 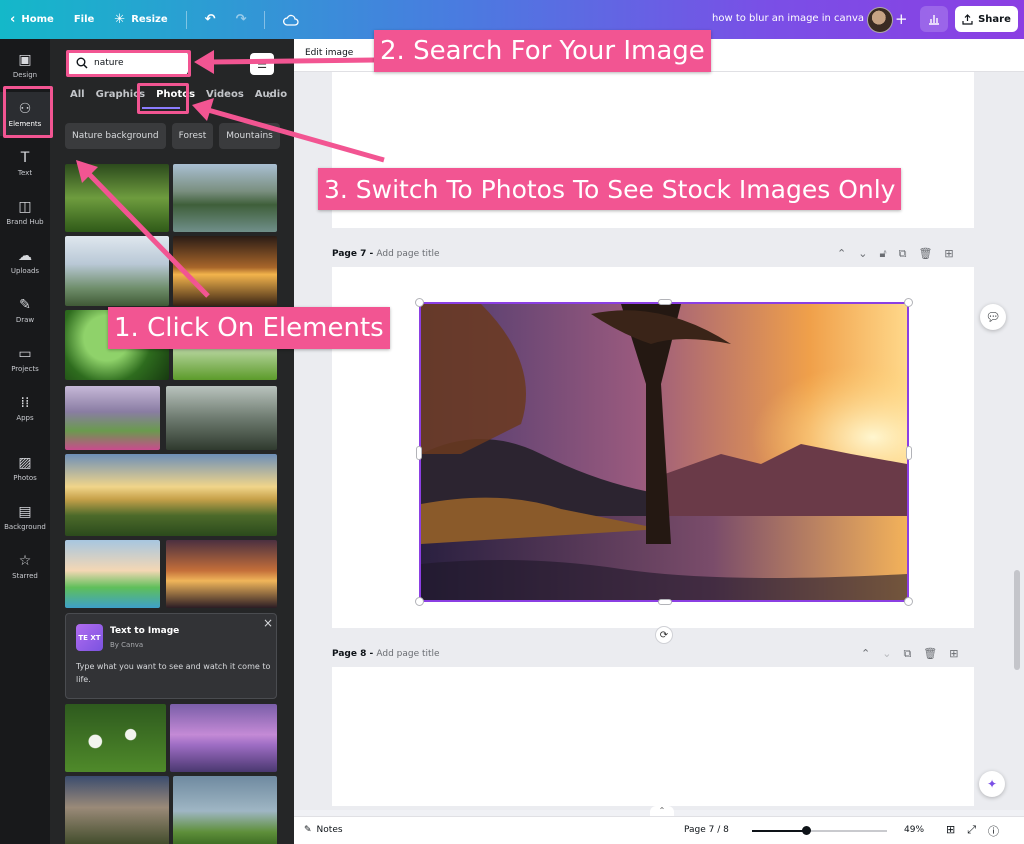 I want to click on share-button: Share, so click(x=986, y=19).